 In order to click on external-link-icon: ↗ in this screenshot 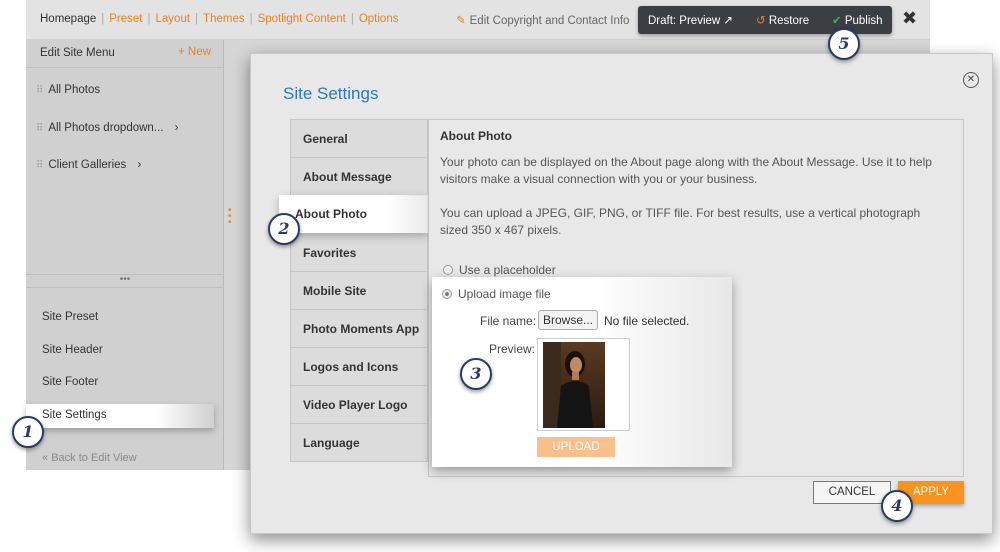, I will do `click(728, 21)`.